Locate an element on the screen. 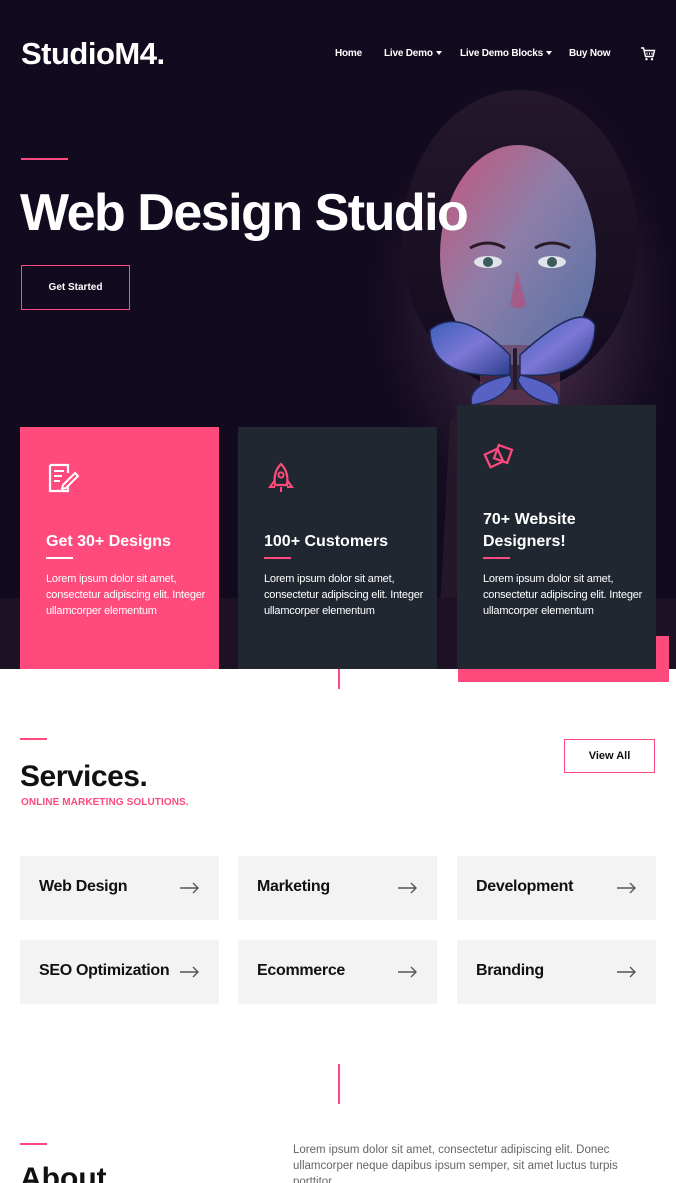 Image resolution: width=676 pixels, height=1183 pixels. nav-item-live-demo-blocks: Live Demo Blocks is located at coordinates (506, 53).